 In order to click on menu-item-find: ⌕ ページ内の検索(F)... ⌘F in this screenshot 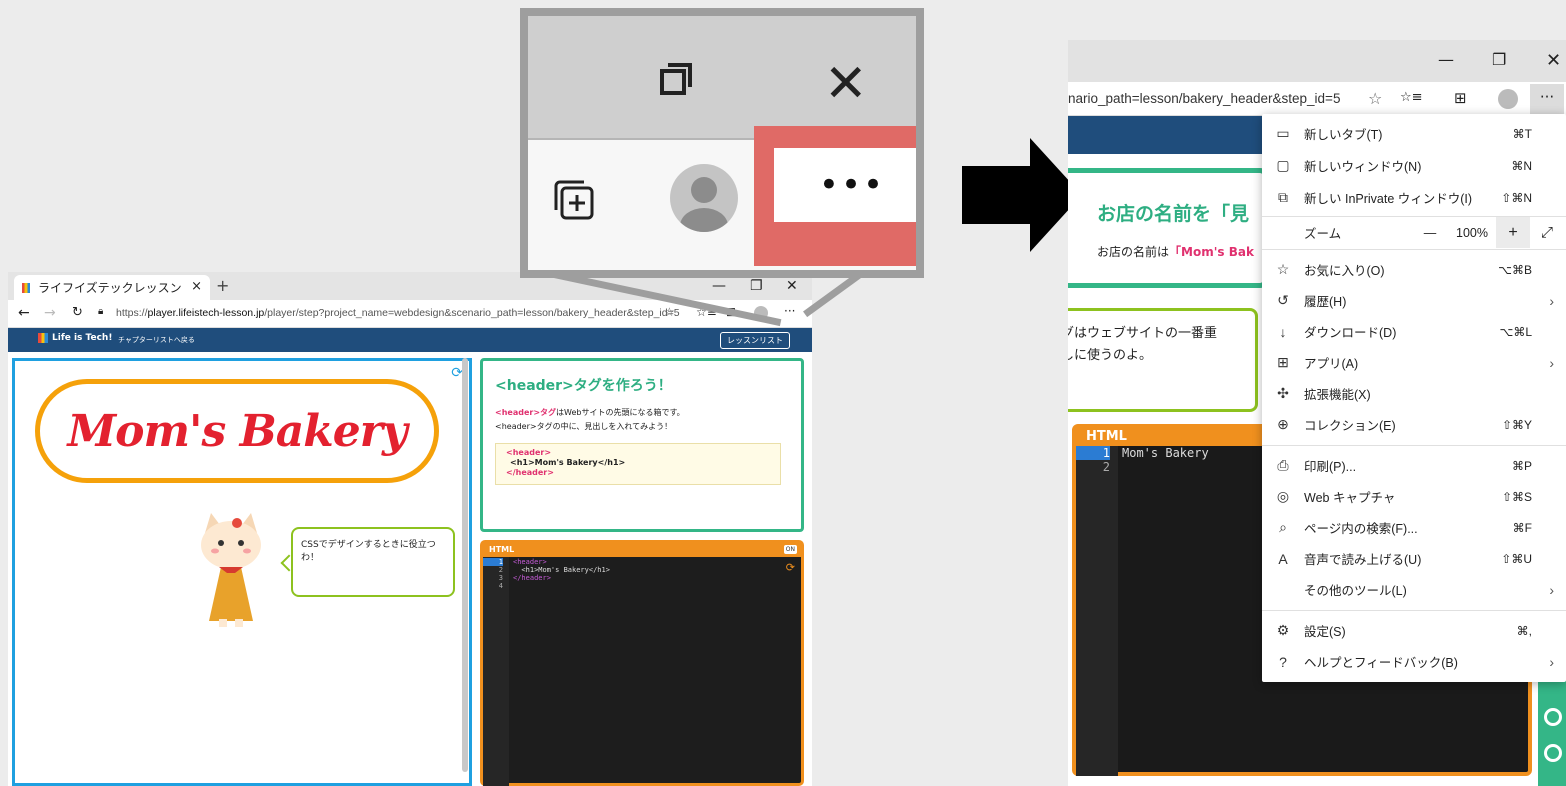, I will do `click(1414, 527)`.